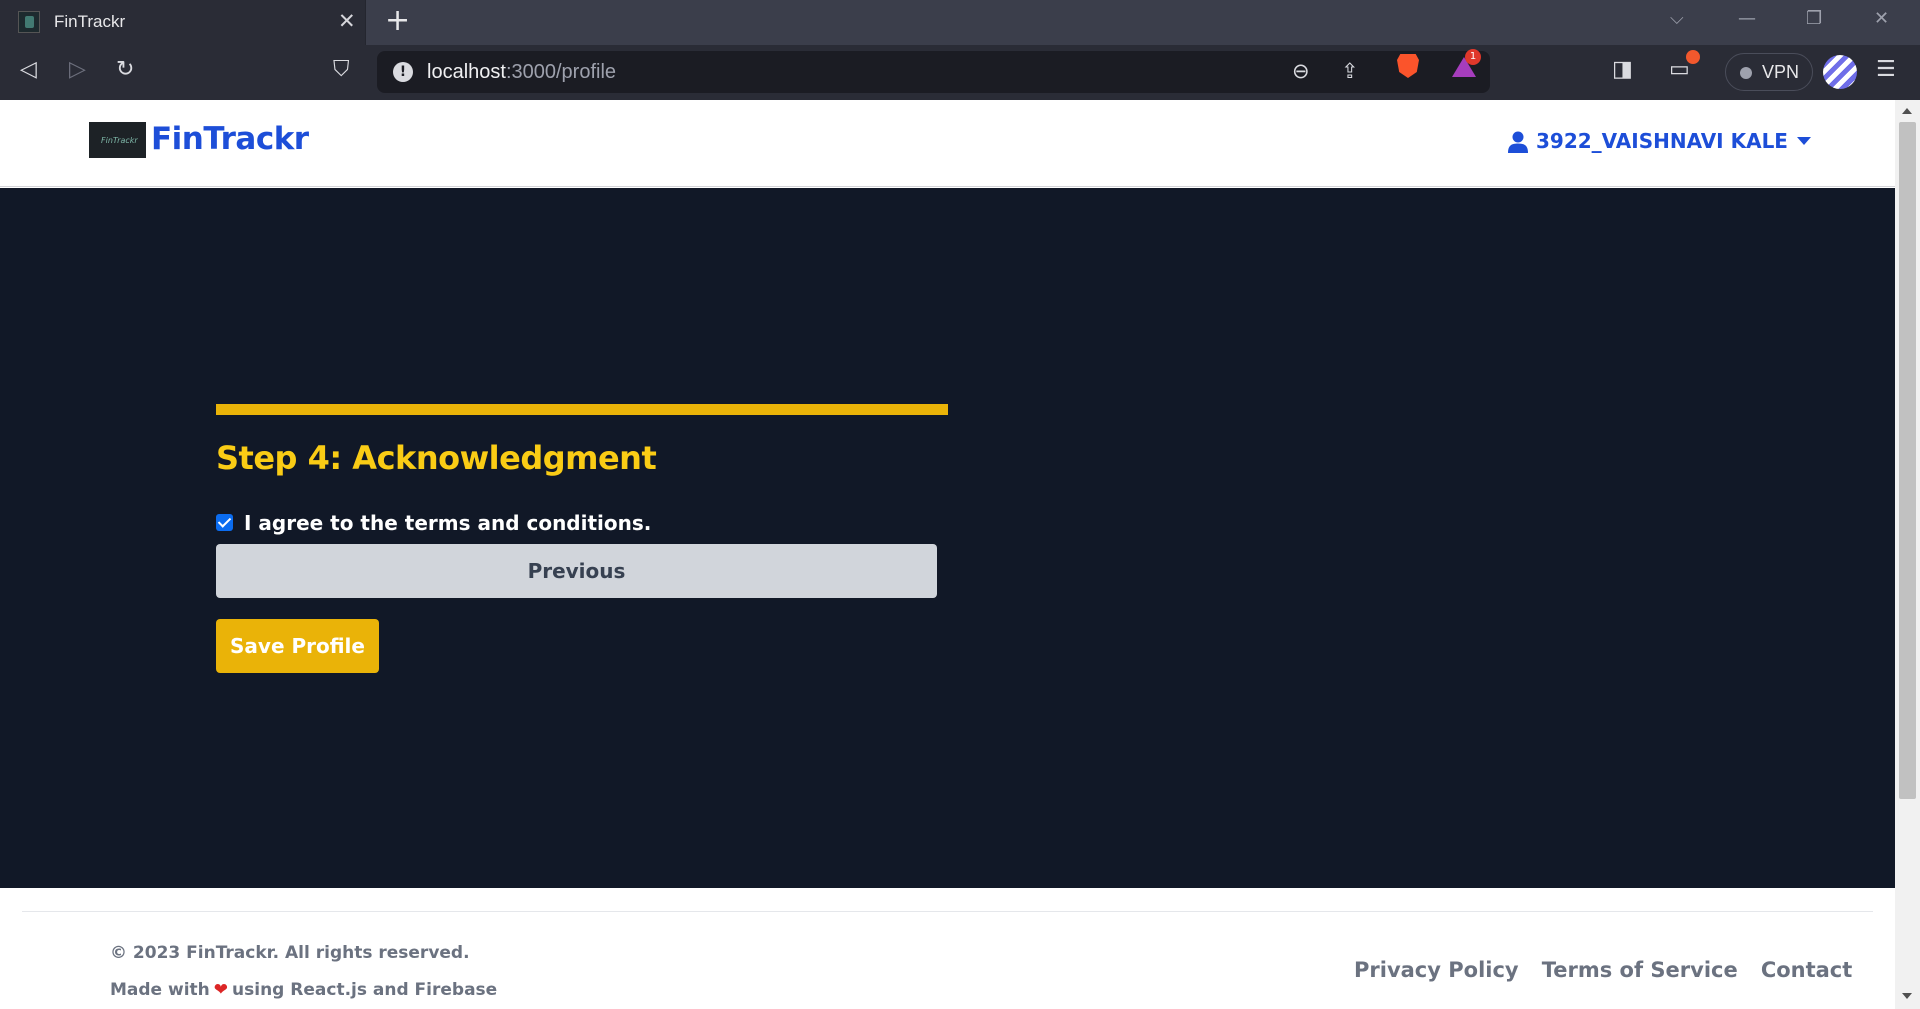 This screenshot has height=1009, width=1920. Describe the element at coordinates (397, 21) in the screenshot. I see `new-tab-button: +` at that location.